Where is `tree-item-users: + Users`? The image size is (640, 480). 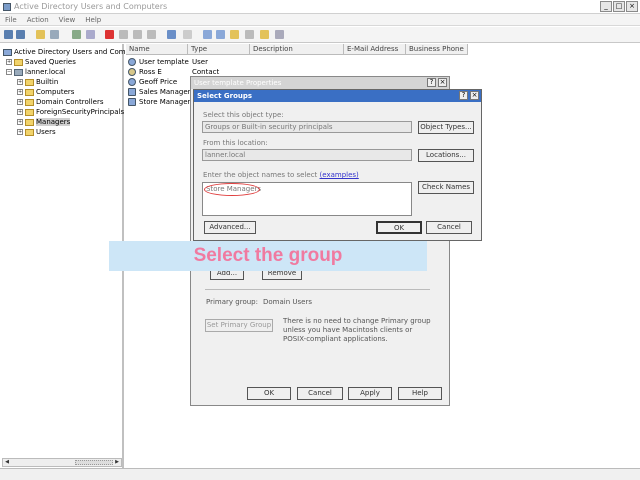 tree-item-users: + Users is located at coordinates (36, 132).